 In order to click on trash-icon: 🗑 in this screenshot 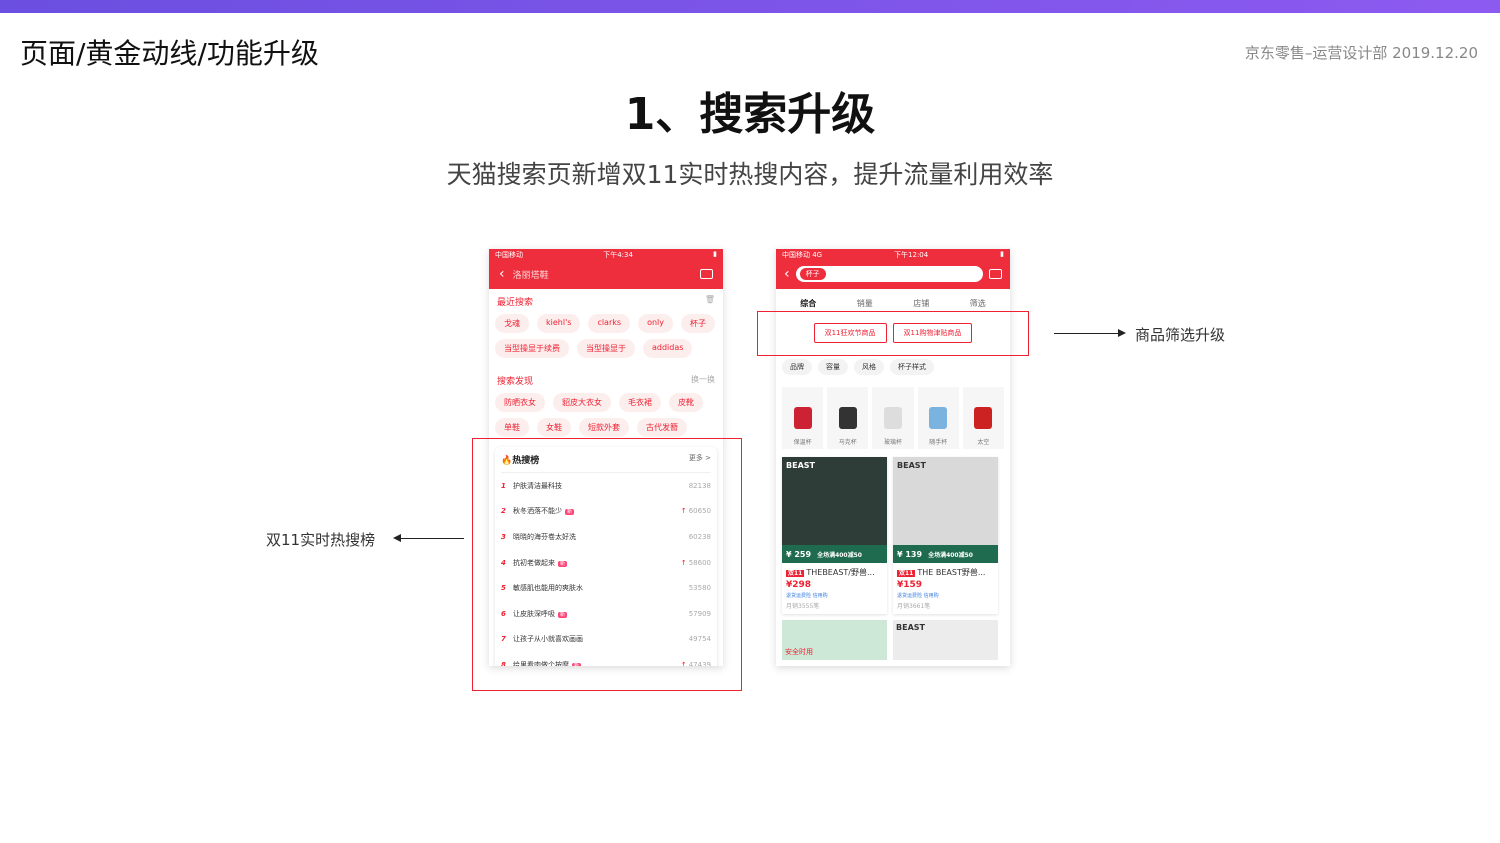, I will do `click(710, 301)`.